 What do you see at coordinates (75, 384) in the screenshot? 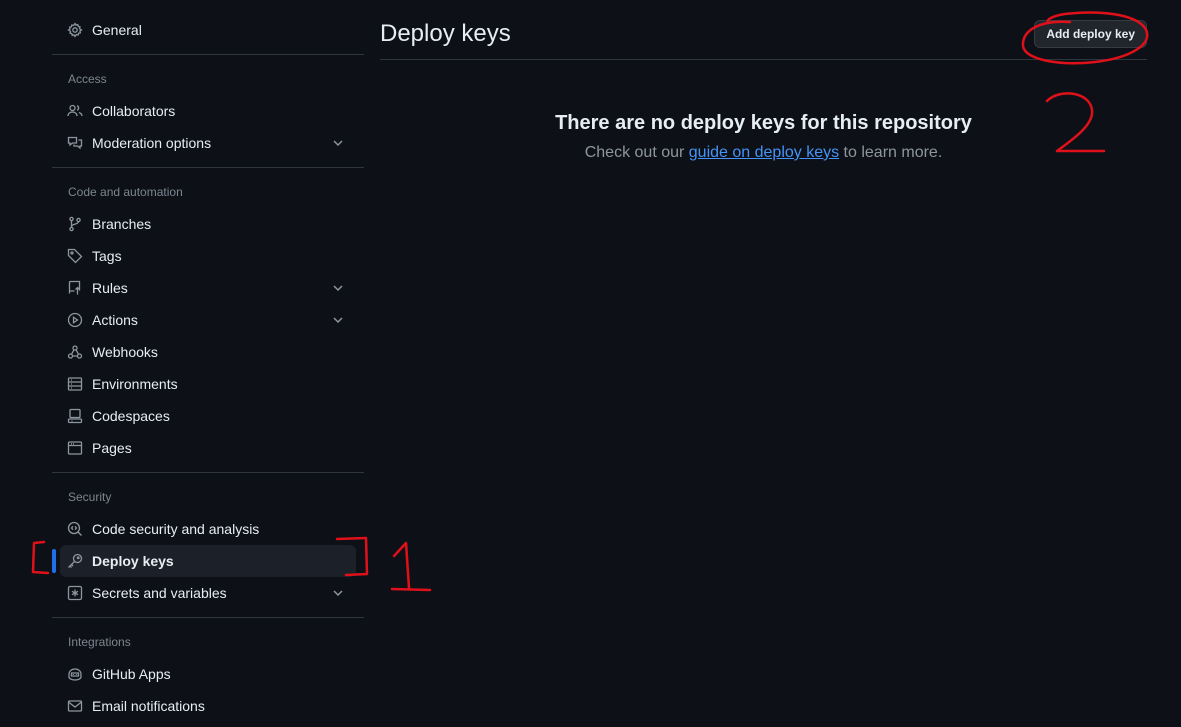
I see `server-icon` at bounding box center [75, 384].